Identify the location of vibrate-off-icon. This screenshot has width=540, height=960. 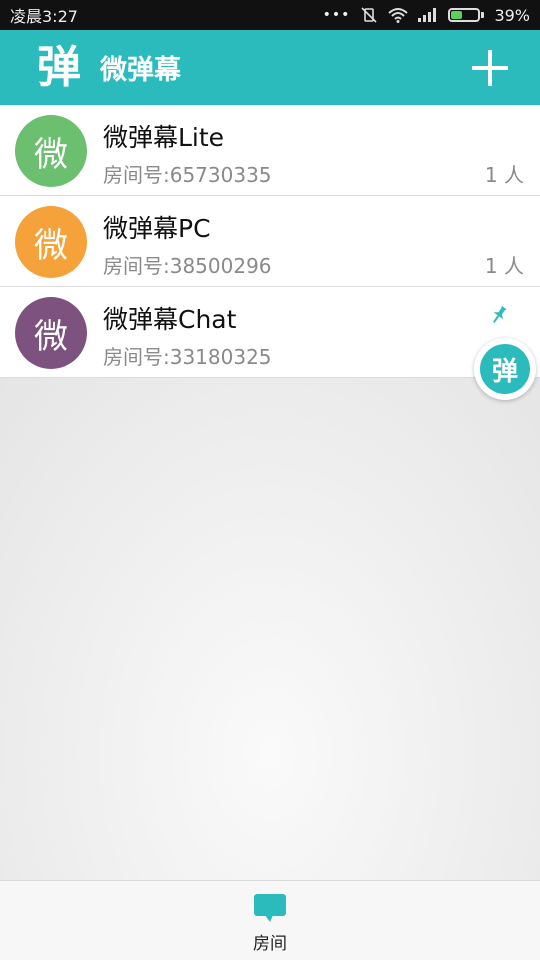
(369, 15).